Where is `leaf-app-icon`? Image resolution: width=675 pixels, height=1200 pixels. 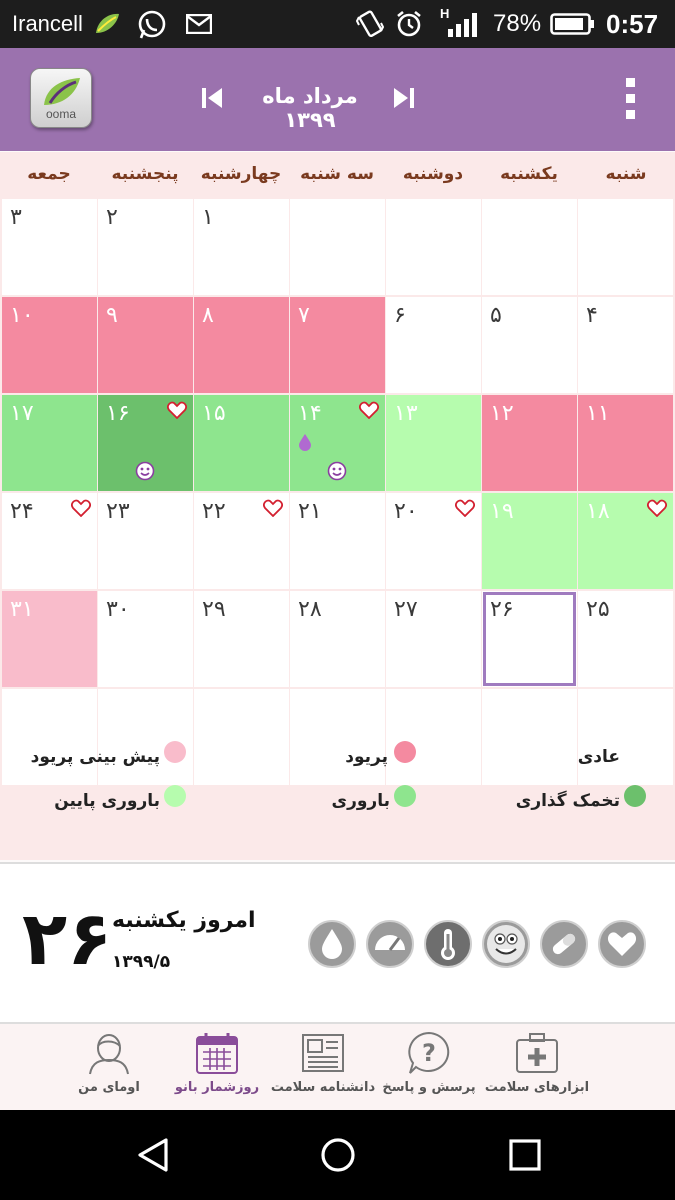
leaf-app-icon is located at coordinates (107, 23).